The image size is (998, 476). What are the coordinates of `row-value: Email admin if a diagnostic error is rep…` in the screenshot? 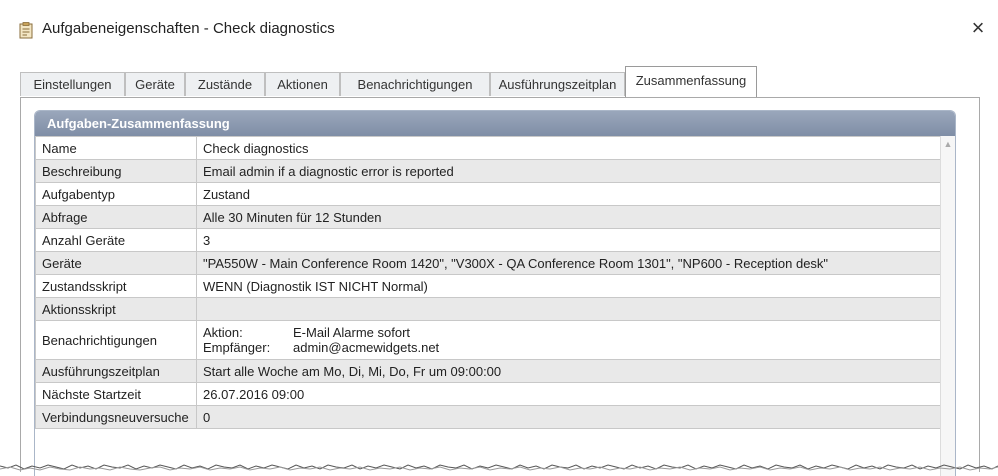 It's located at (569, 171).